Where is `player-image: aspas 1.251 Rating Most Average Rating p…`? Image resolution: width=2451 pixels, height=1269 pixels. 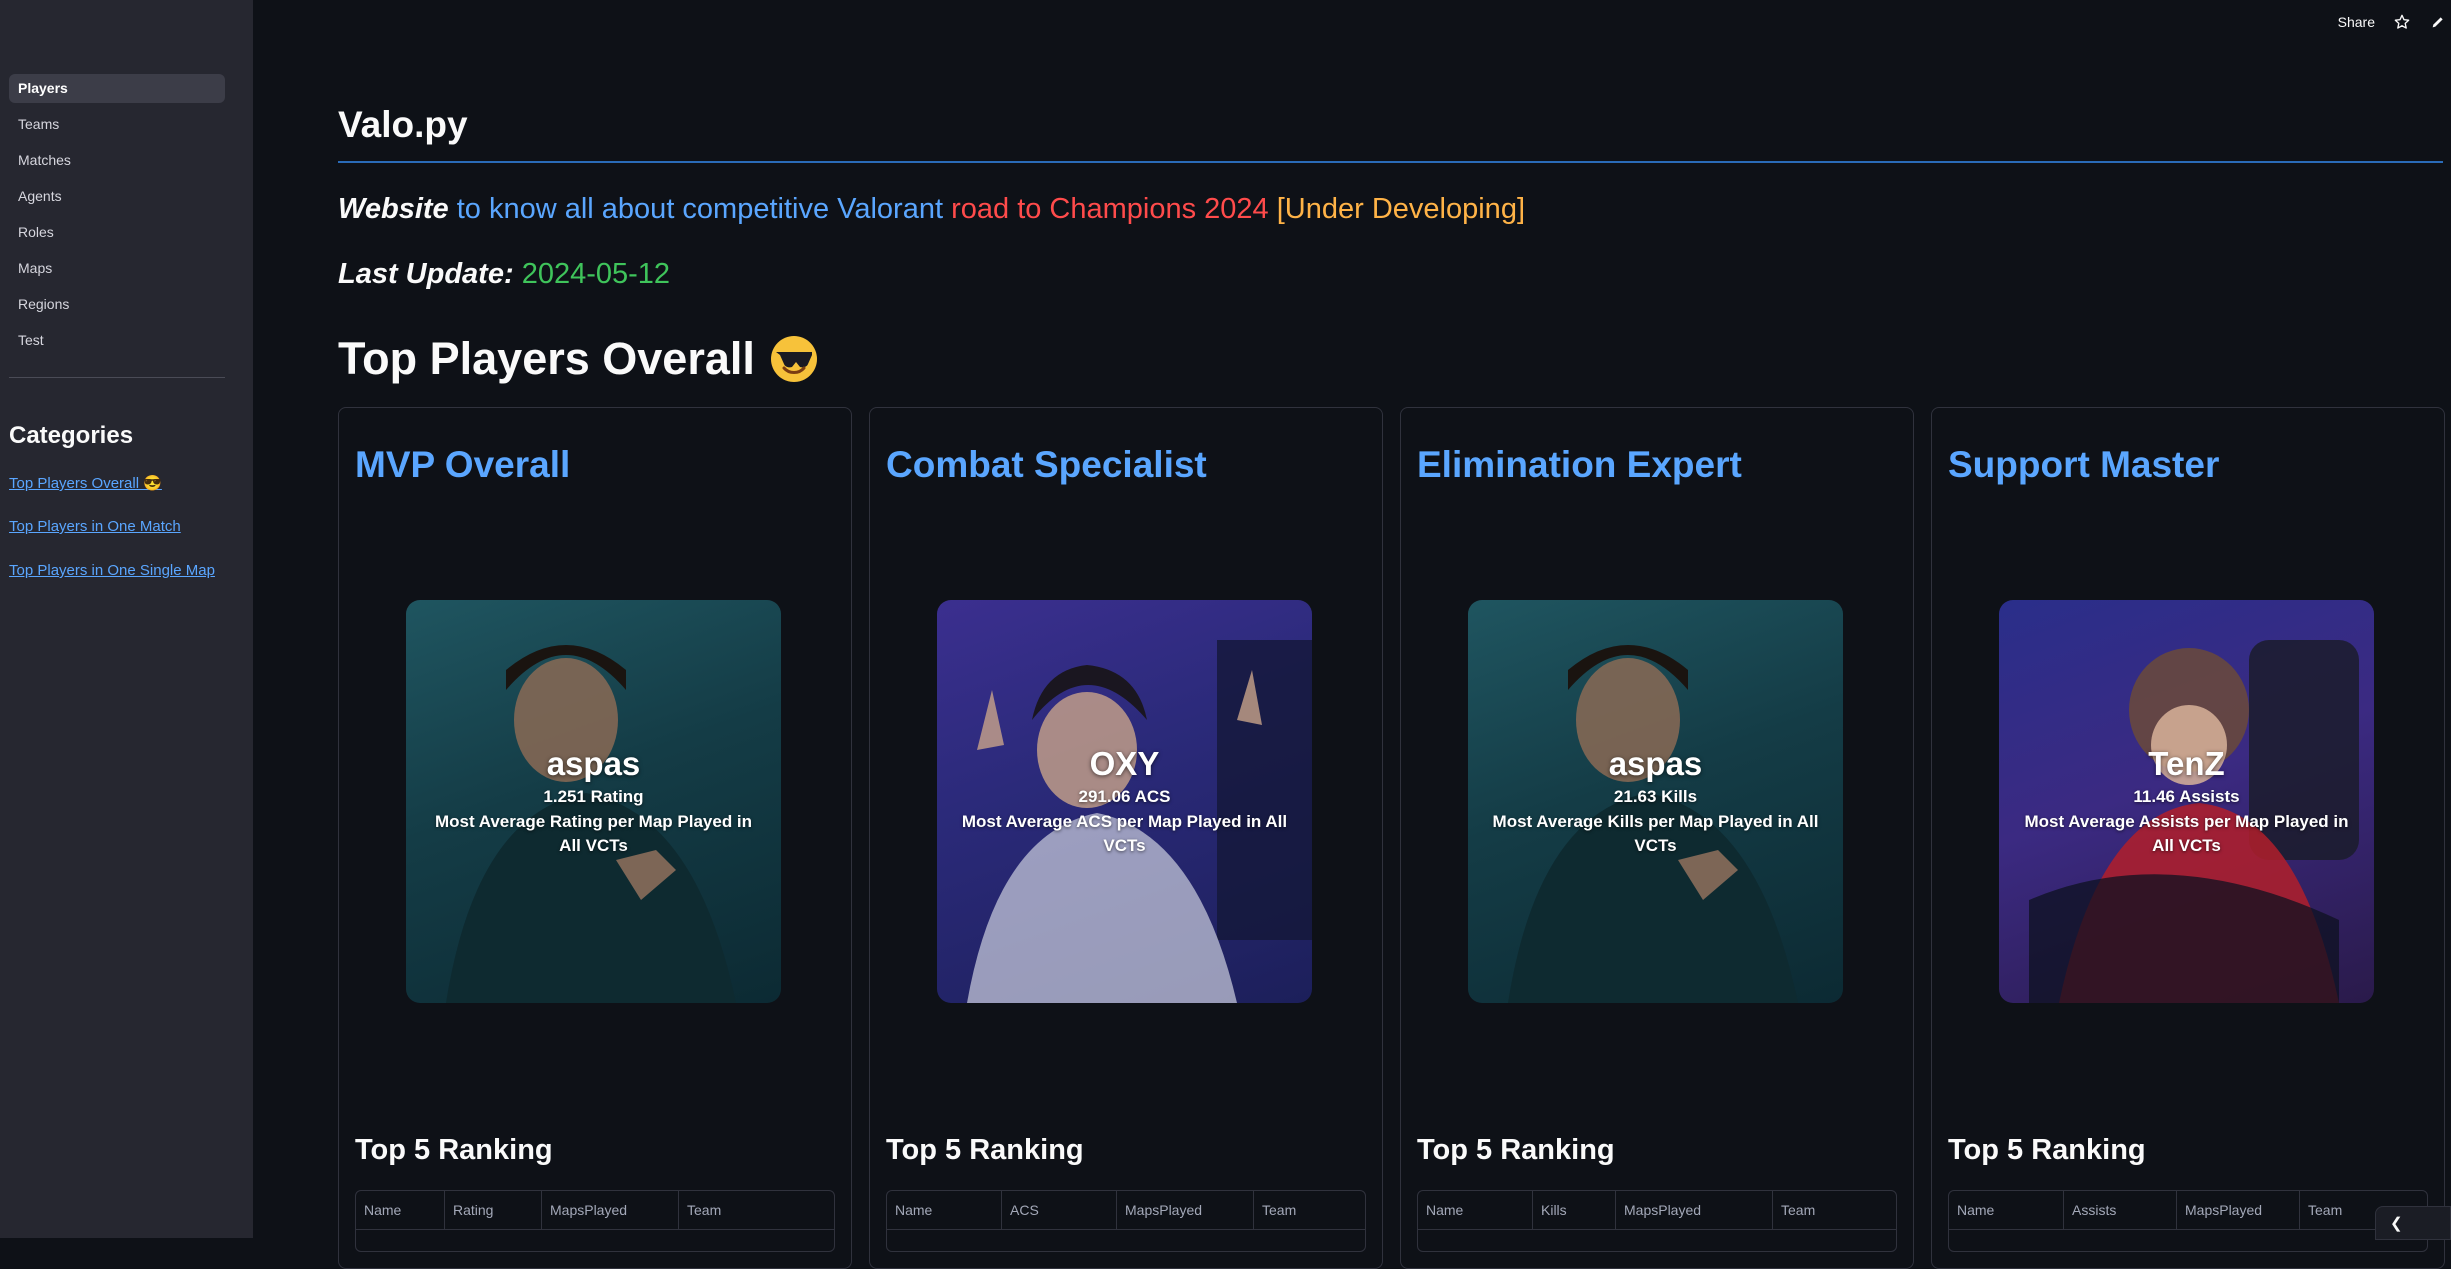
player-image: aspas 1.251 Rating Most Average Rating p… is located at coordinates (593, 801).